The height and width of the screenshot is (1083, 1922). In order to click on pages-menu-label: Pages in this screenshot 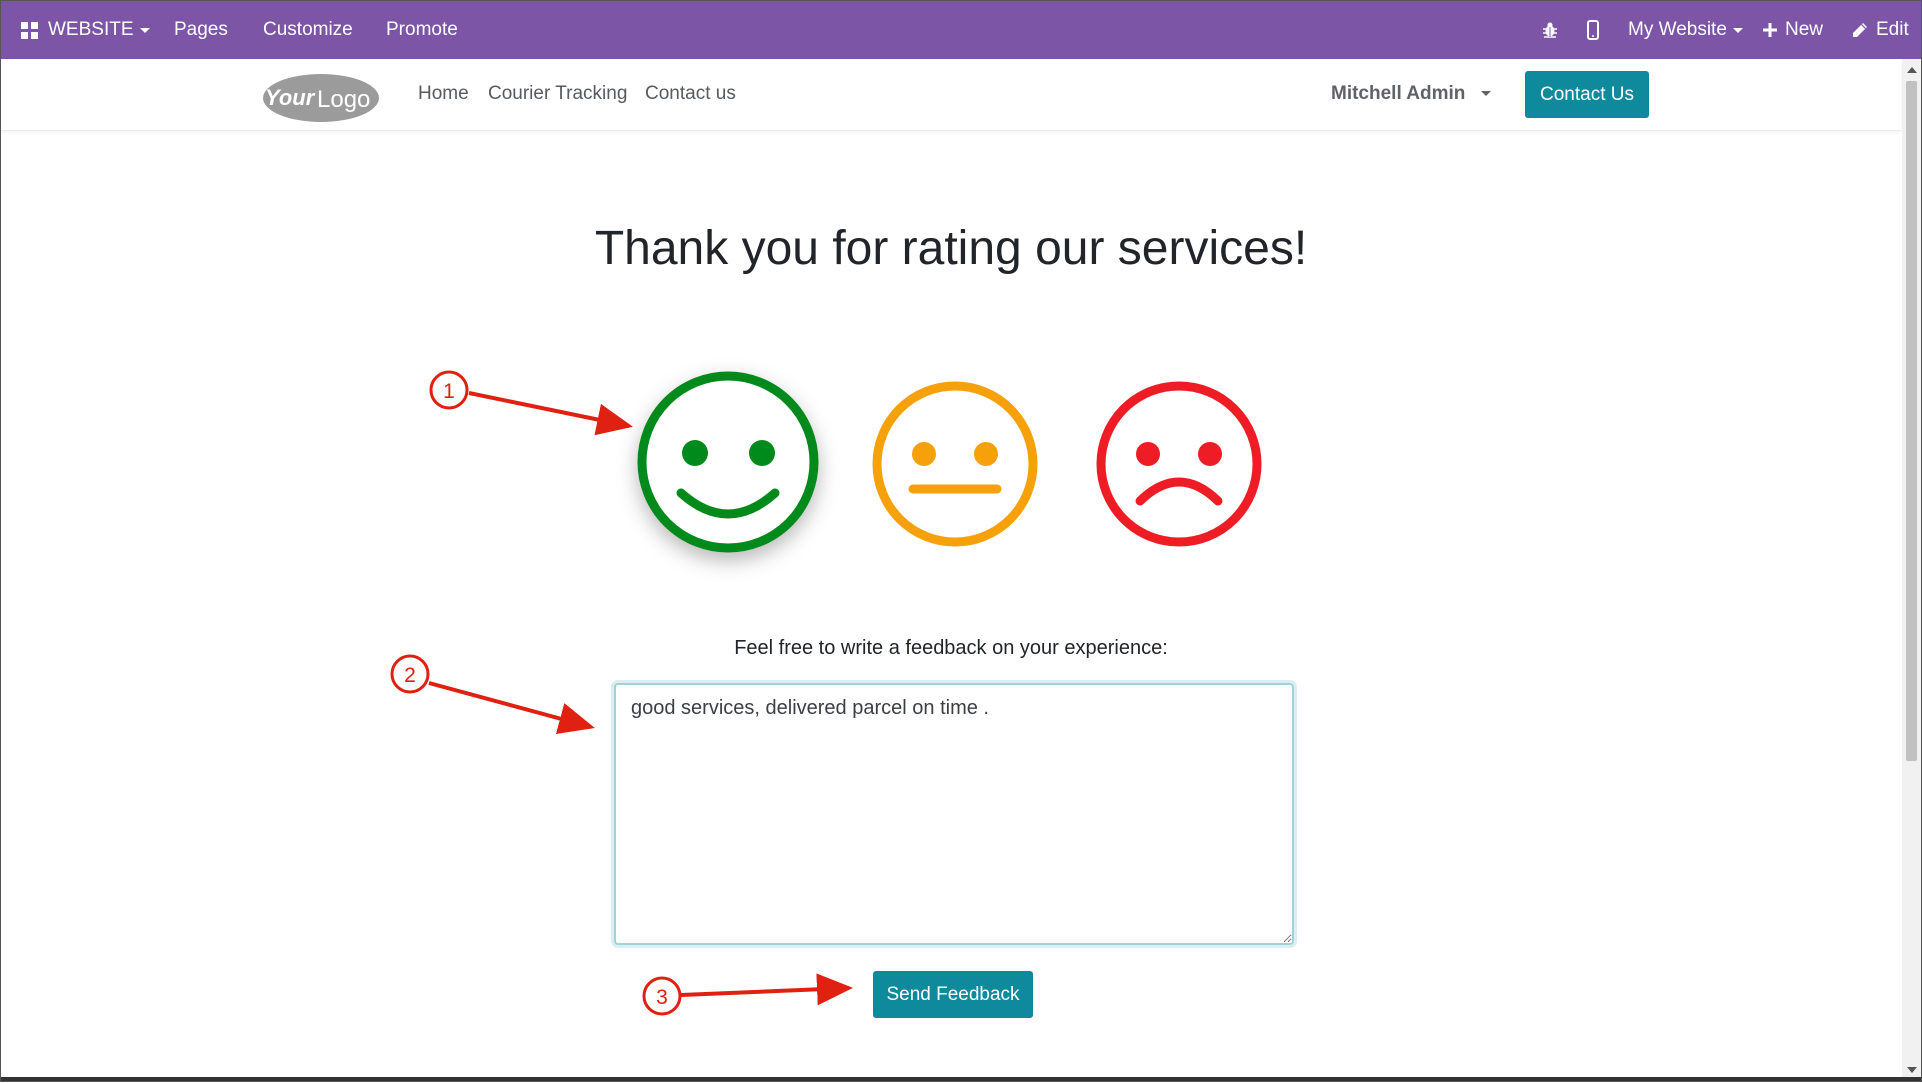, I will do `click(201, 29)`.